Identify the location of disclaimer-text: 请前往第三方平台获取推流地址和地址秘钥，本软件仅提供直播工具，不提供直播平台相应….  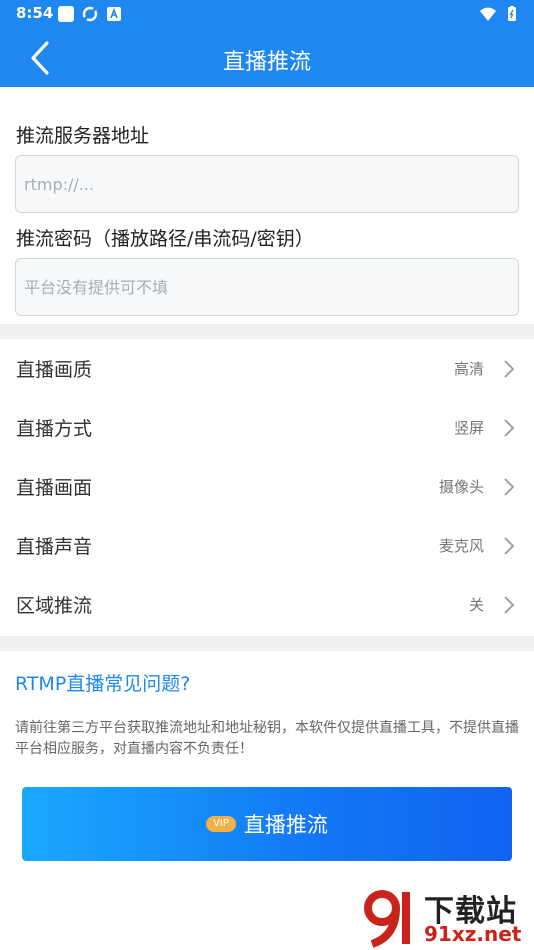
(267, 738).